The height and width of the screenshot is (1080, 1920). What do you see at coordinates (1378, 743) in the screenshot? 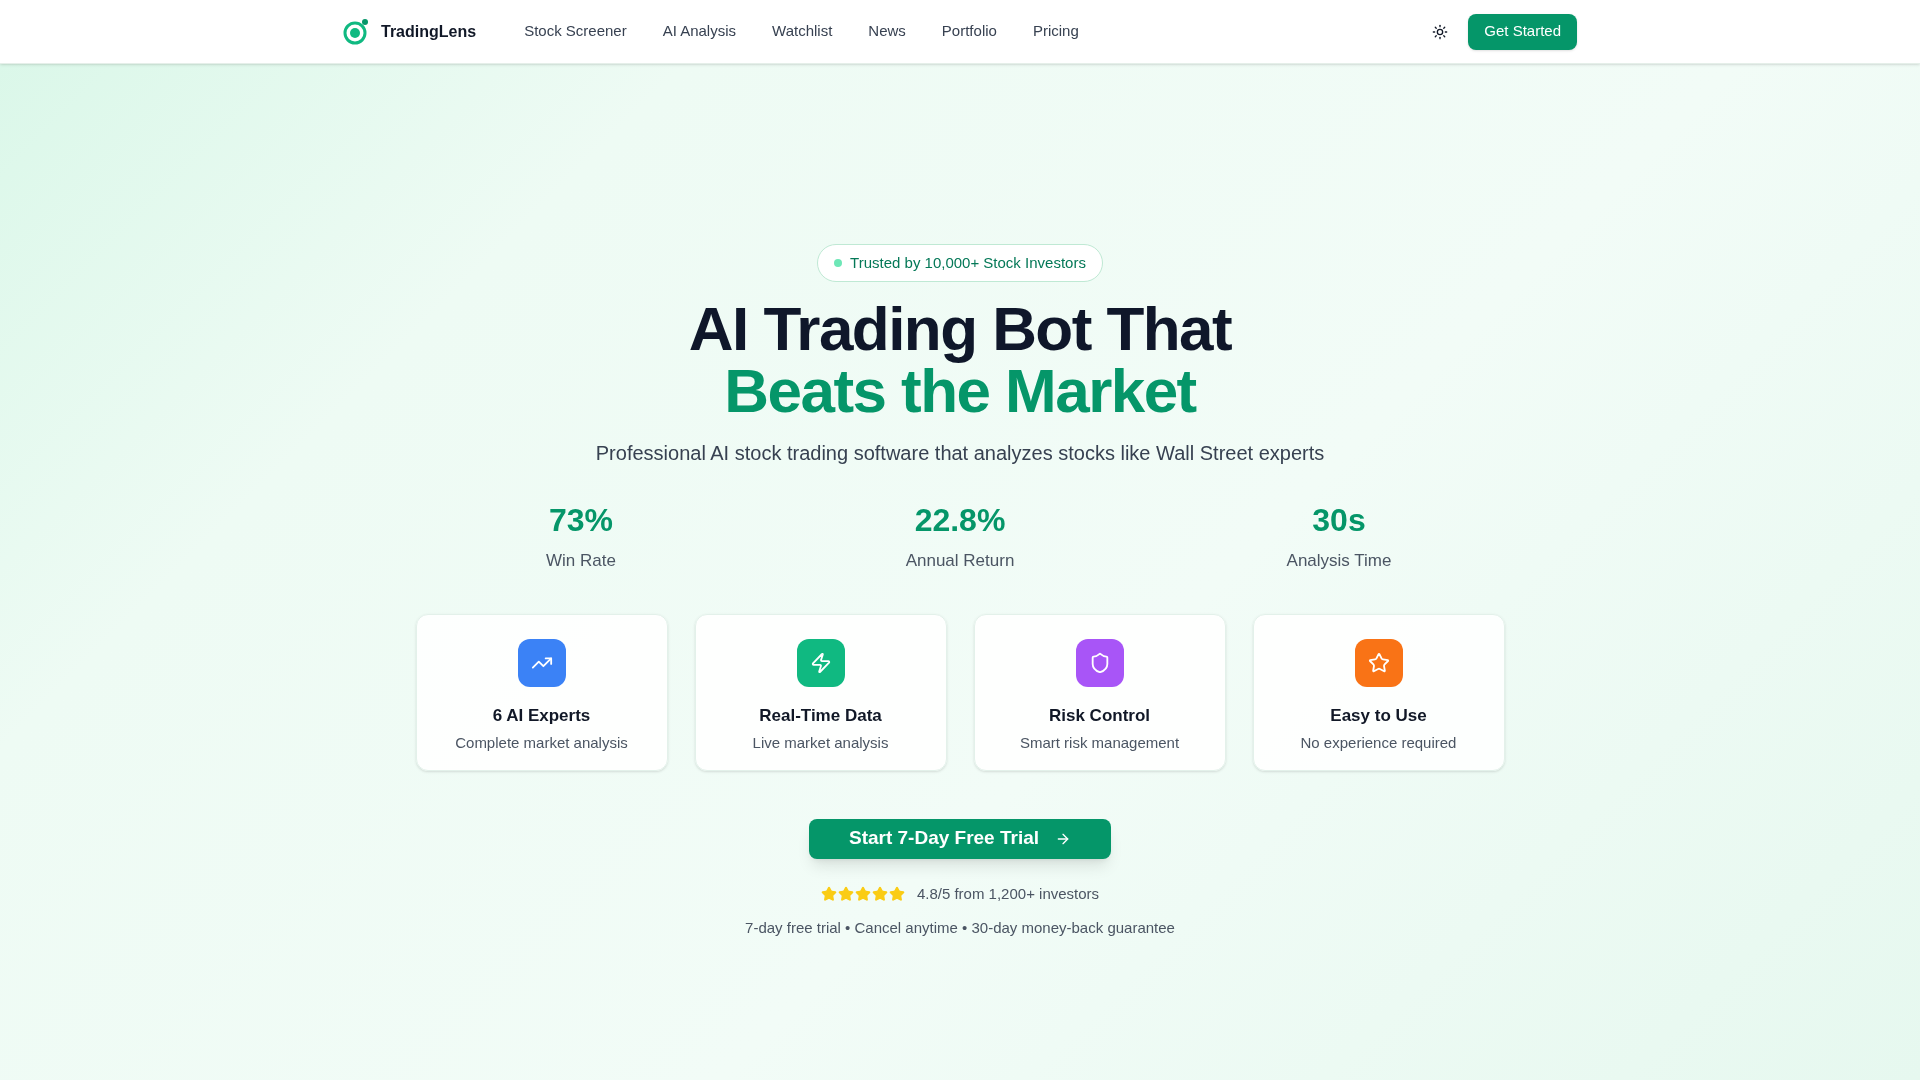
I see `feature-description: No experience required` at bounding box center [1378, 743].